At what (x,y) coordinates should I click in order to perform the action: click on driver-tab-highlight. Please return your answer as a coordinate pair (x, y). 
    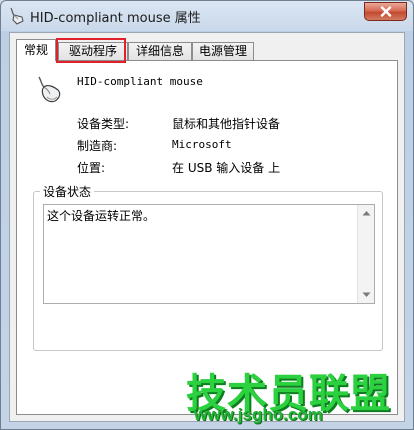
    Looking at the image, I should click on (91, 50).